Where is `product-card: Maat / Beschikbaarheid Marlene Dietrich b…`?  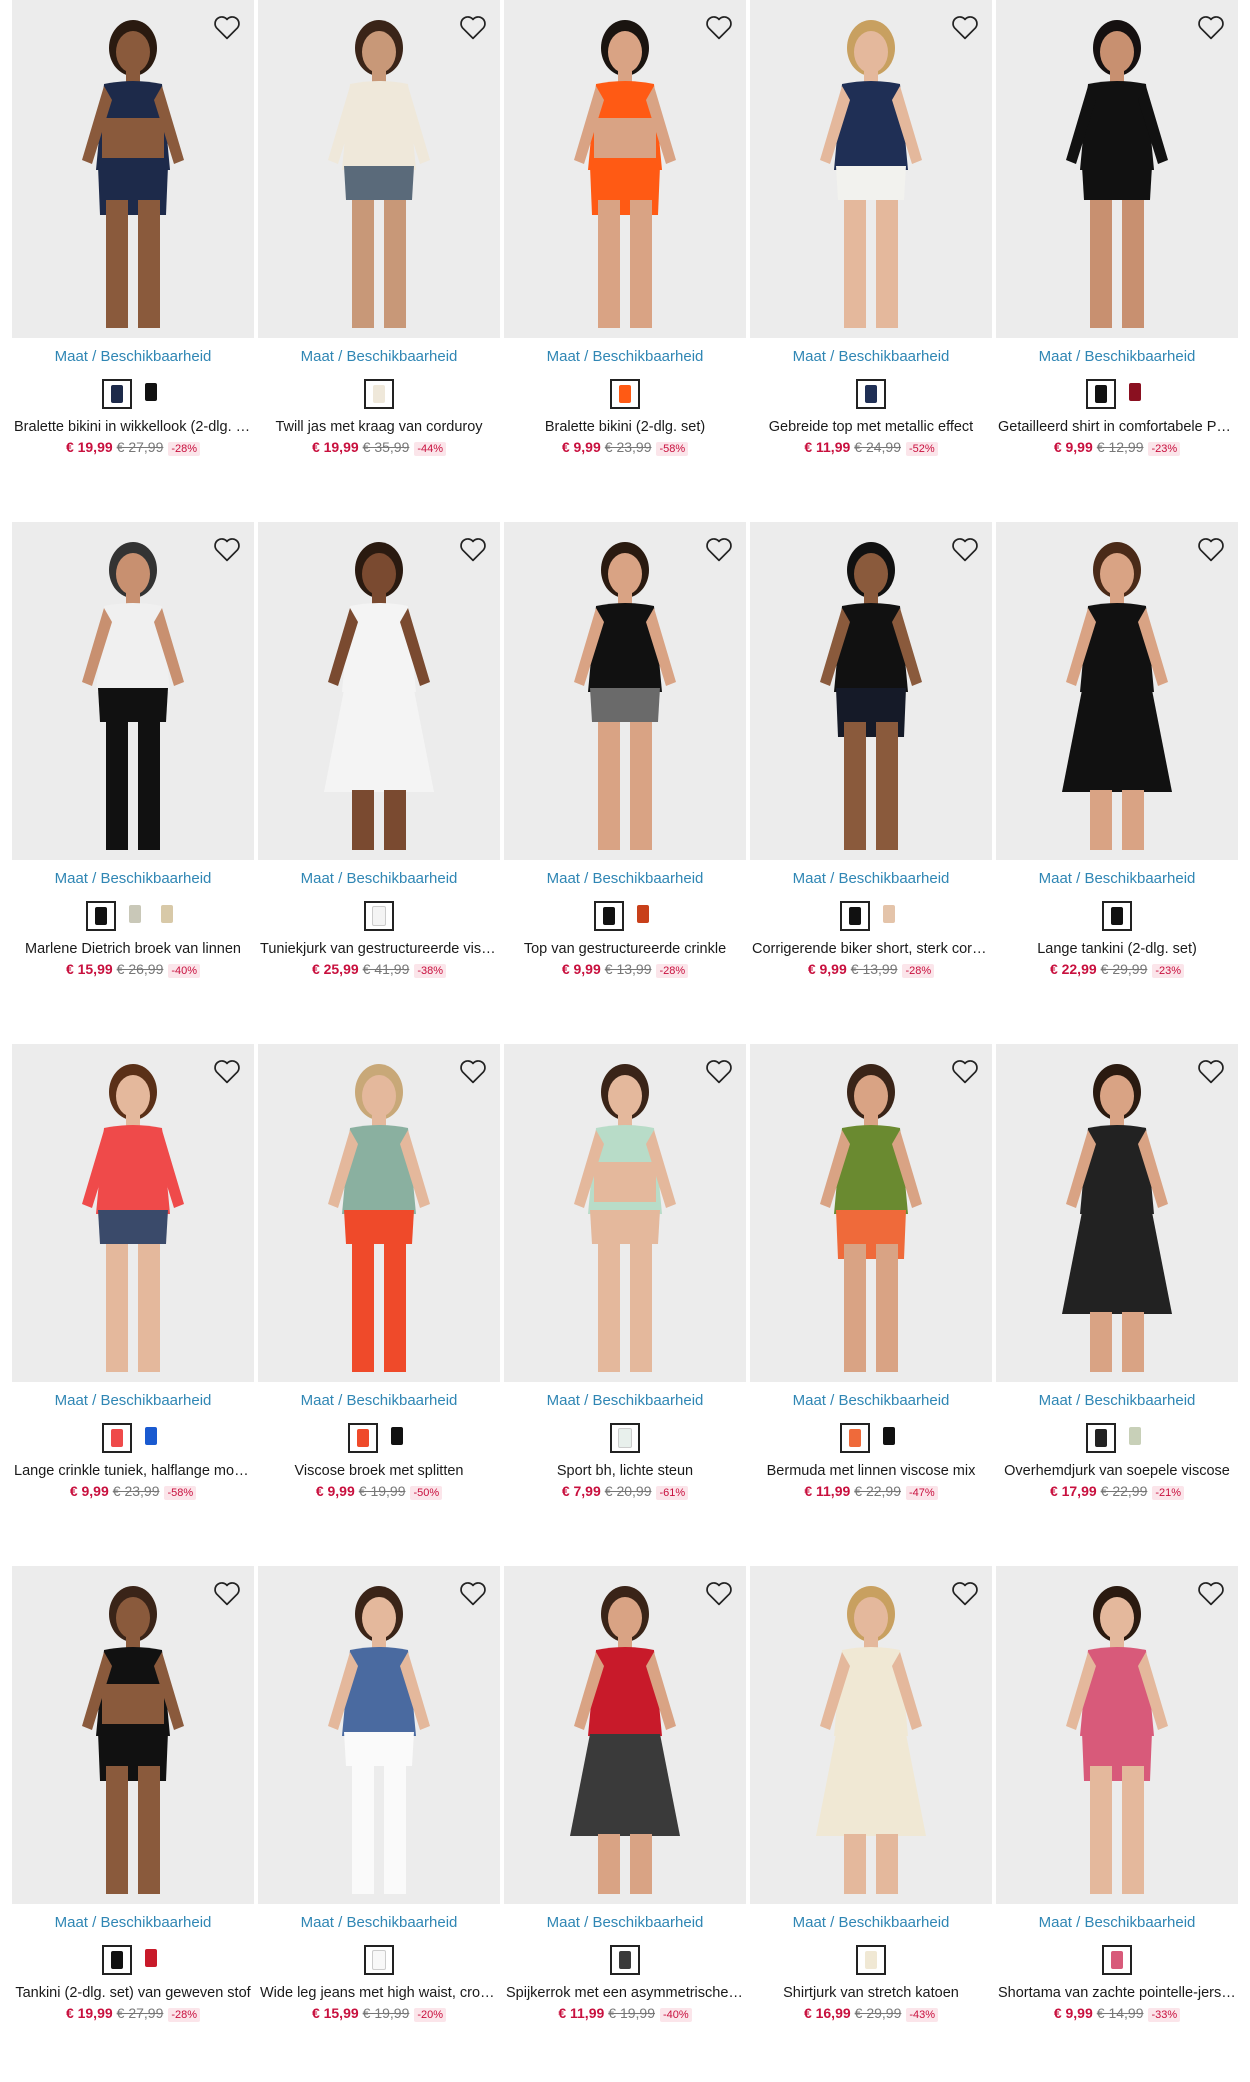 product-card: Maat / Beschikbaarheid Marlene Dietrich b… is located at coordinates (133, 750).